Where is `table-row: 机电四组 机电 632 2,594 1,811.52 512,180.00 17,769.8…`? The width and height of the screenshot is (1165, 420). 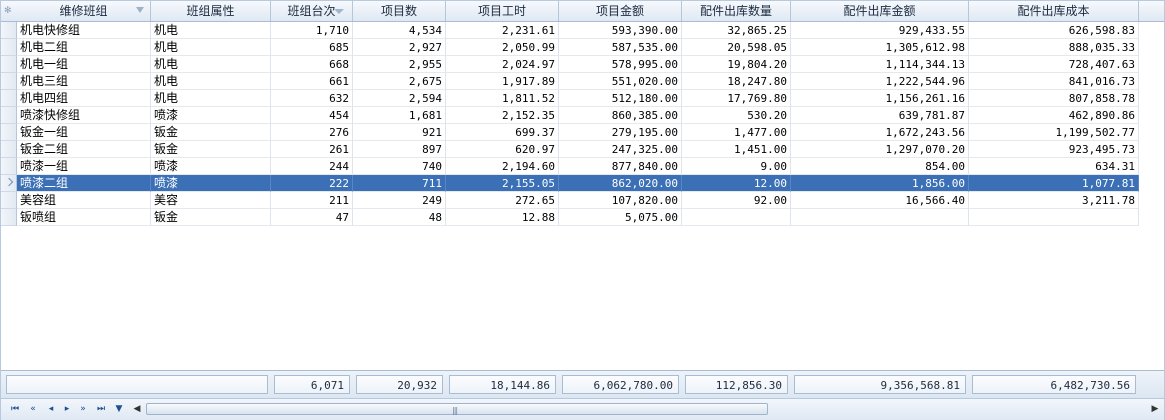 table-row: 机电四组 机电 632 2,594 1,811.52 512,180.00 17,769.8… is located at coordinates (582, 98).